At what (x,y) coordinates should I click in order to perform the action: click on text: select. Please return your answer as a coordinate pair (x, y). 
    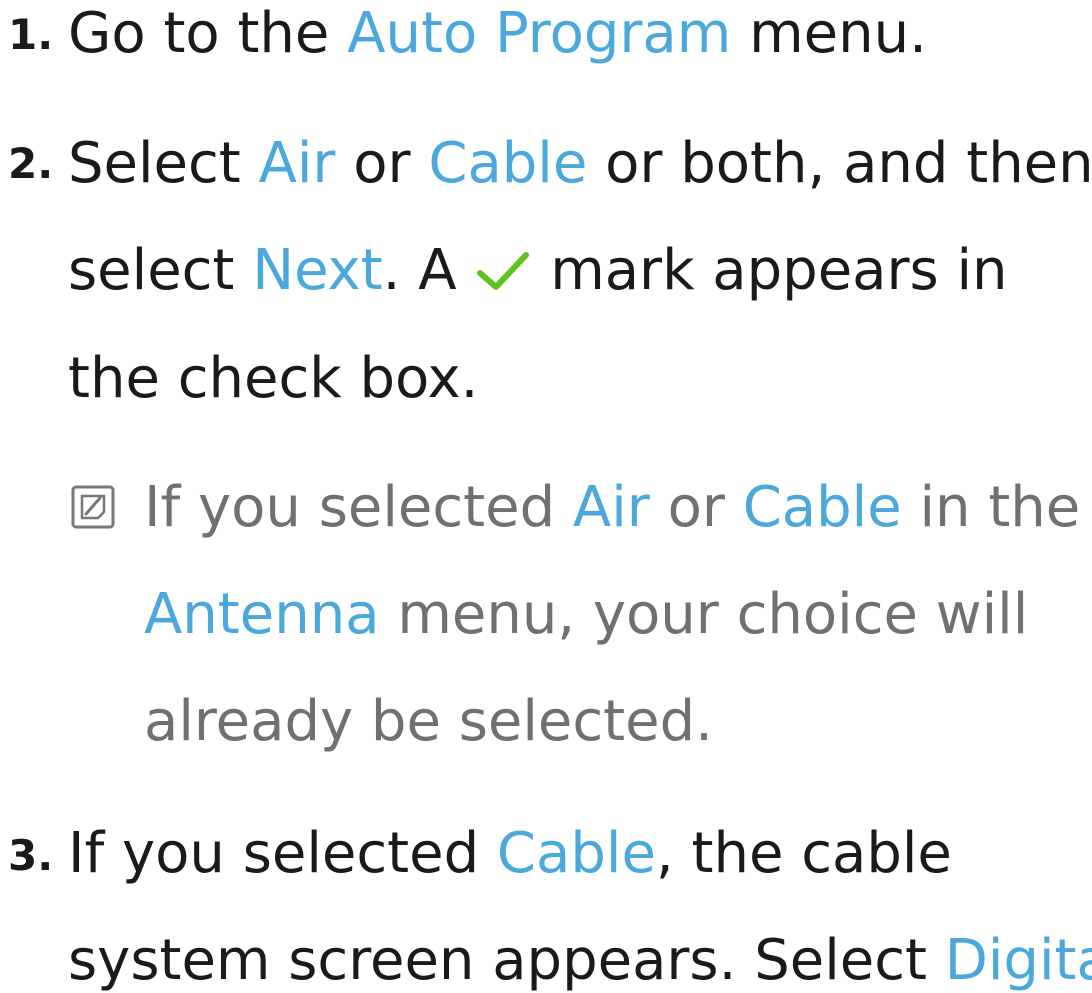
    Looking at the image, I should click on (160, 270).